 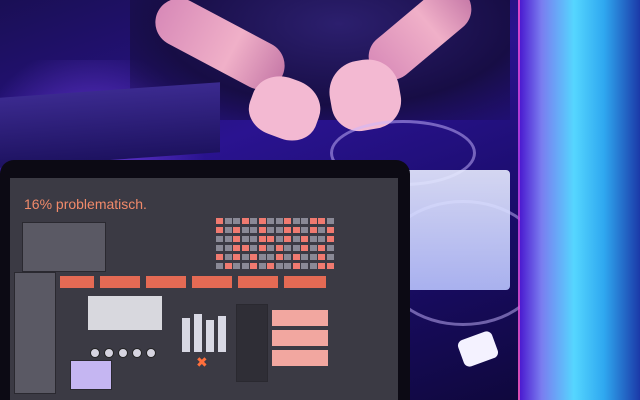 I want to click on power-plug, so click(x=478, y=349).